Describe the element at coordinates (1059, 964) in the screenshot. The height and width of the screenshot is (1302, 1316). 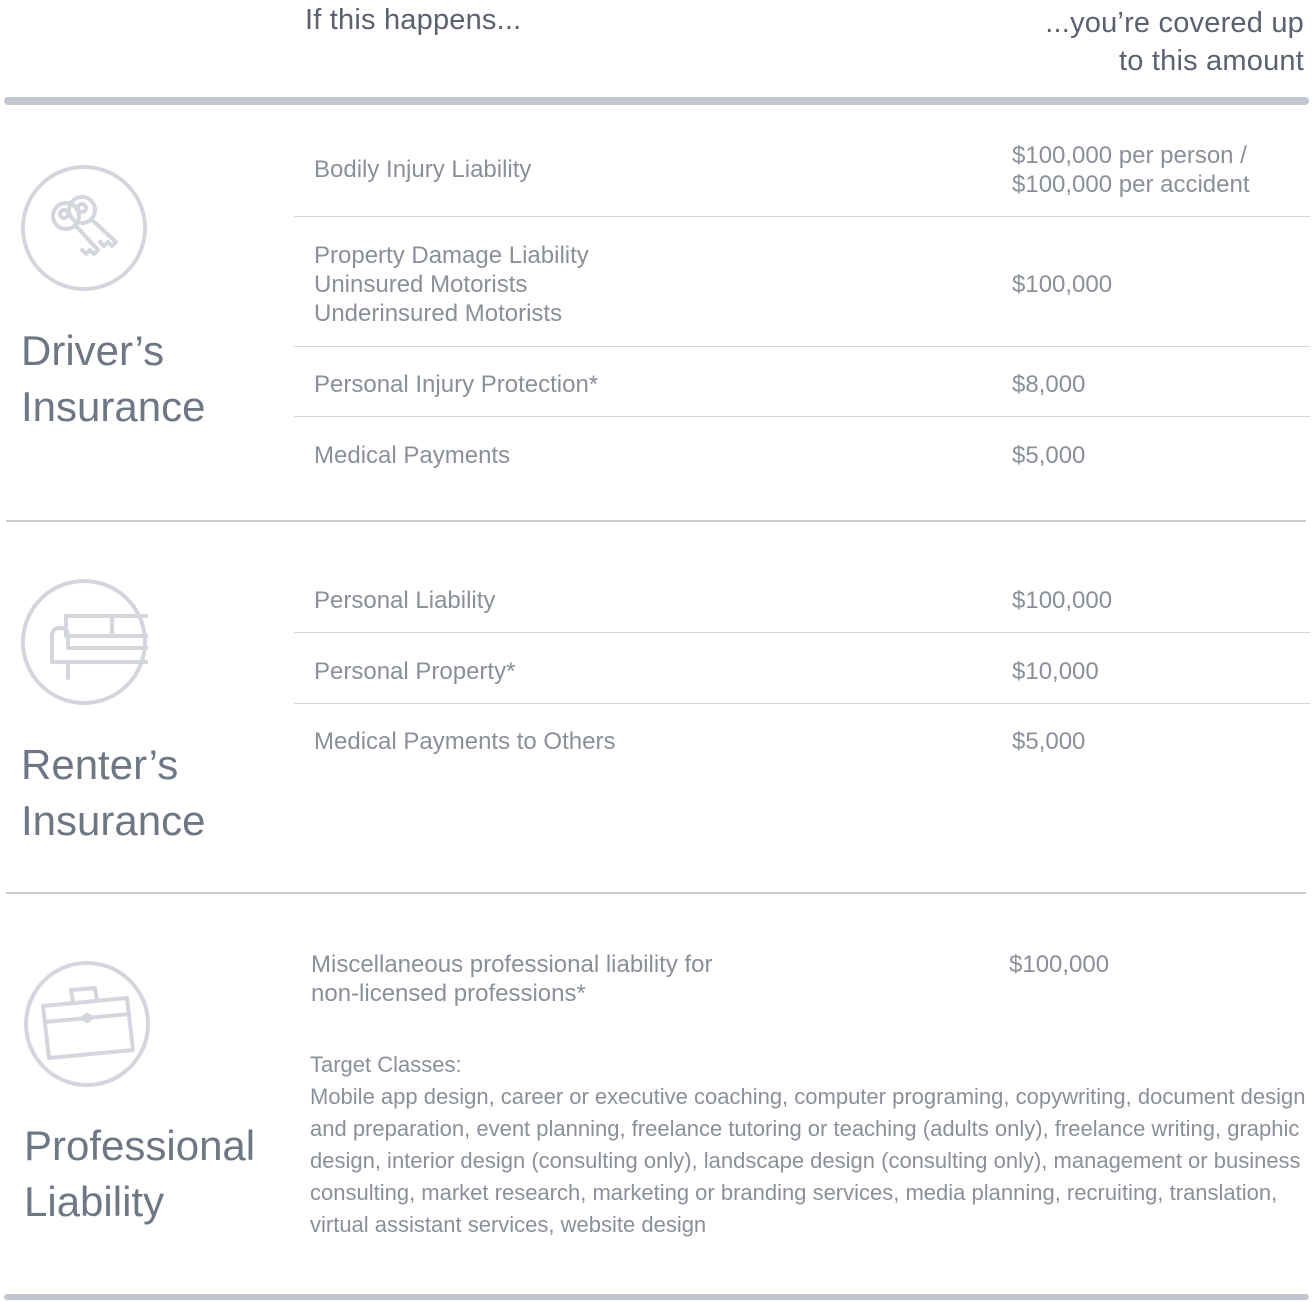
I see `professional-value: $100,000` at that location.